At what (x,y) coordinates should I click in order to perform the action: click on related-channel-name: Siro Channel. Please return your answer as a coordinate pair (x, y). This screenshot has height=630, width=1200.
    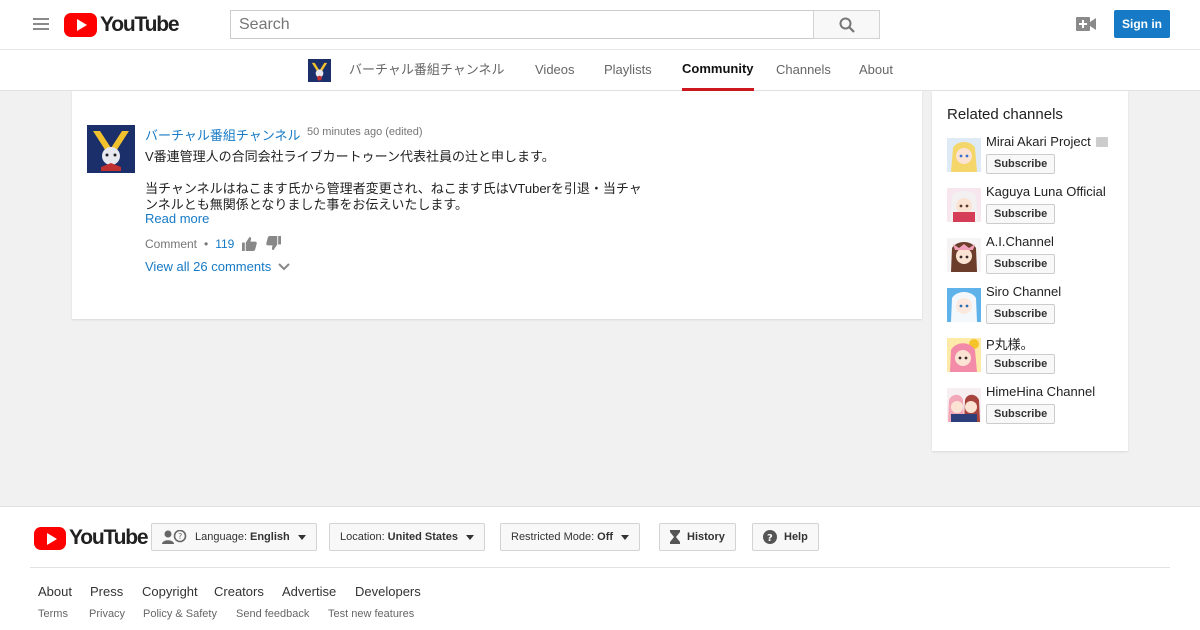
    Looking at the image, I should click on (1023, 291).